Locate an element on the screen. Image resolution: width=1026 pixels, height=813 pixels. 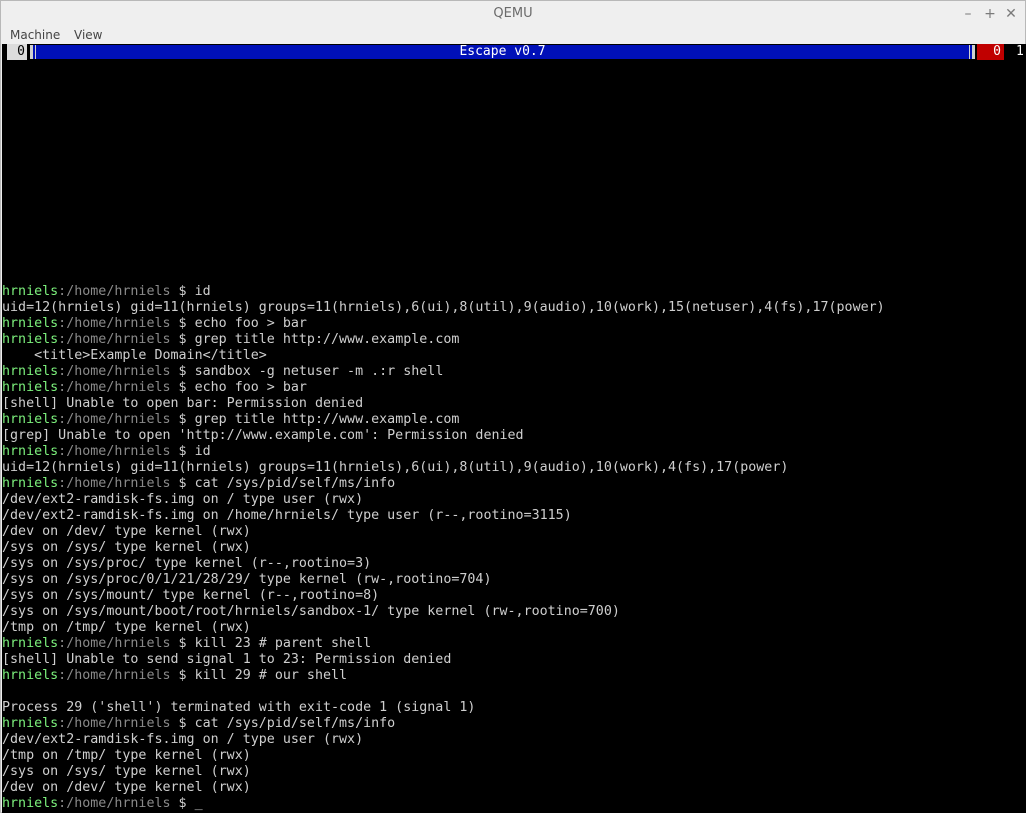
prompt-command: kill 29 # our shell is located at coordinates (271, 675).